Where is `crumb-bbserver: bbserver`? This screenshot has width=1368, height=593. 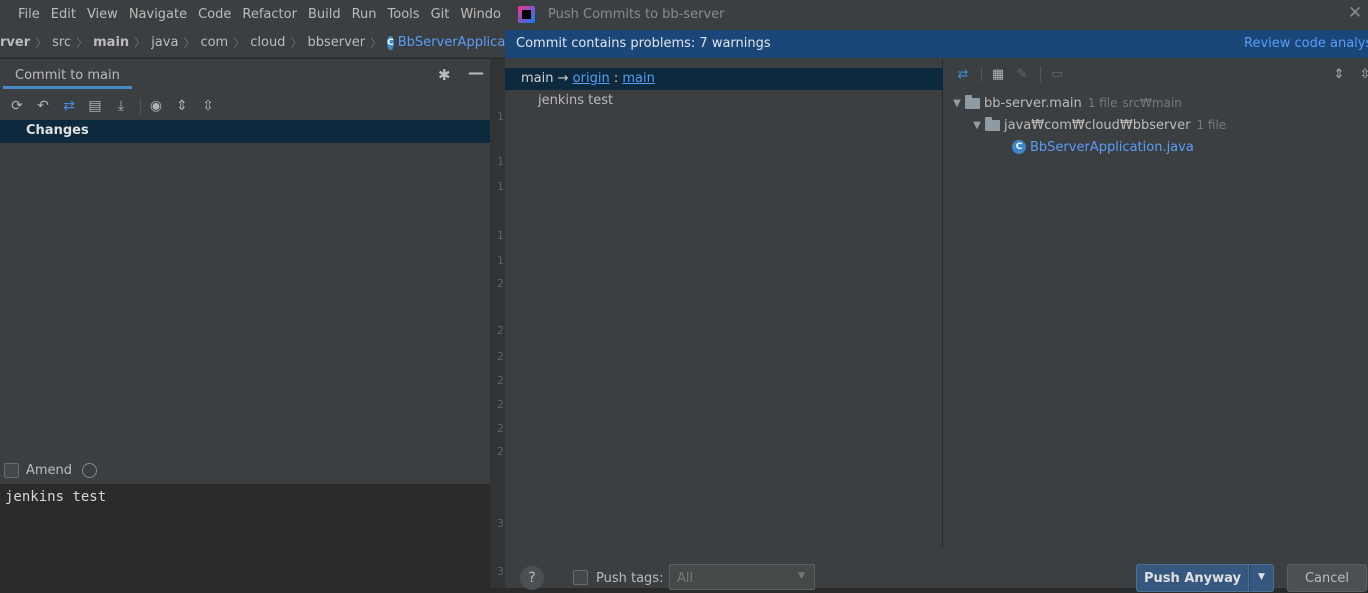
crumb-bbserver: bbserver is located at coordinates (336, 42).